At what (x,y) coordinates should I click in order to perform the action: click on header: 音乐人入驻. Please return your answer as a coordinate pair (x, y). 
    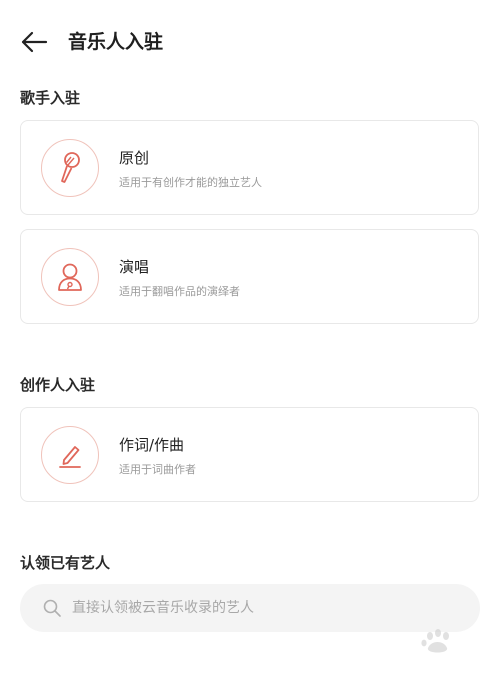
    Looking at the image, I should click on (250, 42).